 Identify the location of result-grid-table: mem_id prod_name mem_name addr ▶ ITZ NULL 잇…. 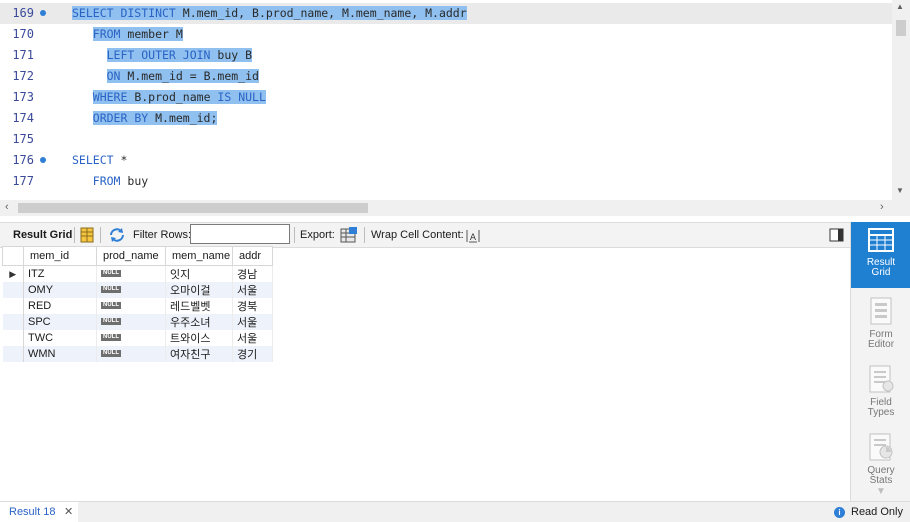
(137, 304).